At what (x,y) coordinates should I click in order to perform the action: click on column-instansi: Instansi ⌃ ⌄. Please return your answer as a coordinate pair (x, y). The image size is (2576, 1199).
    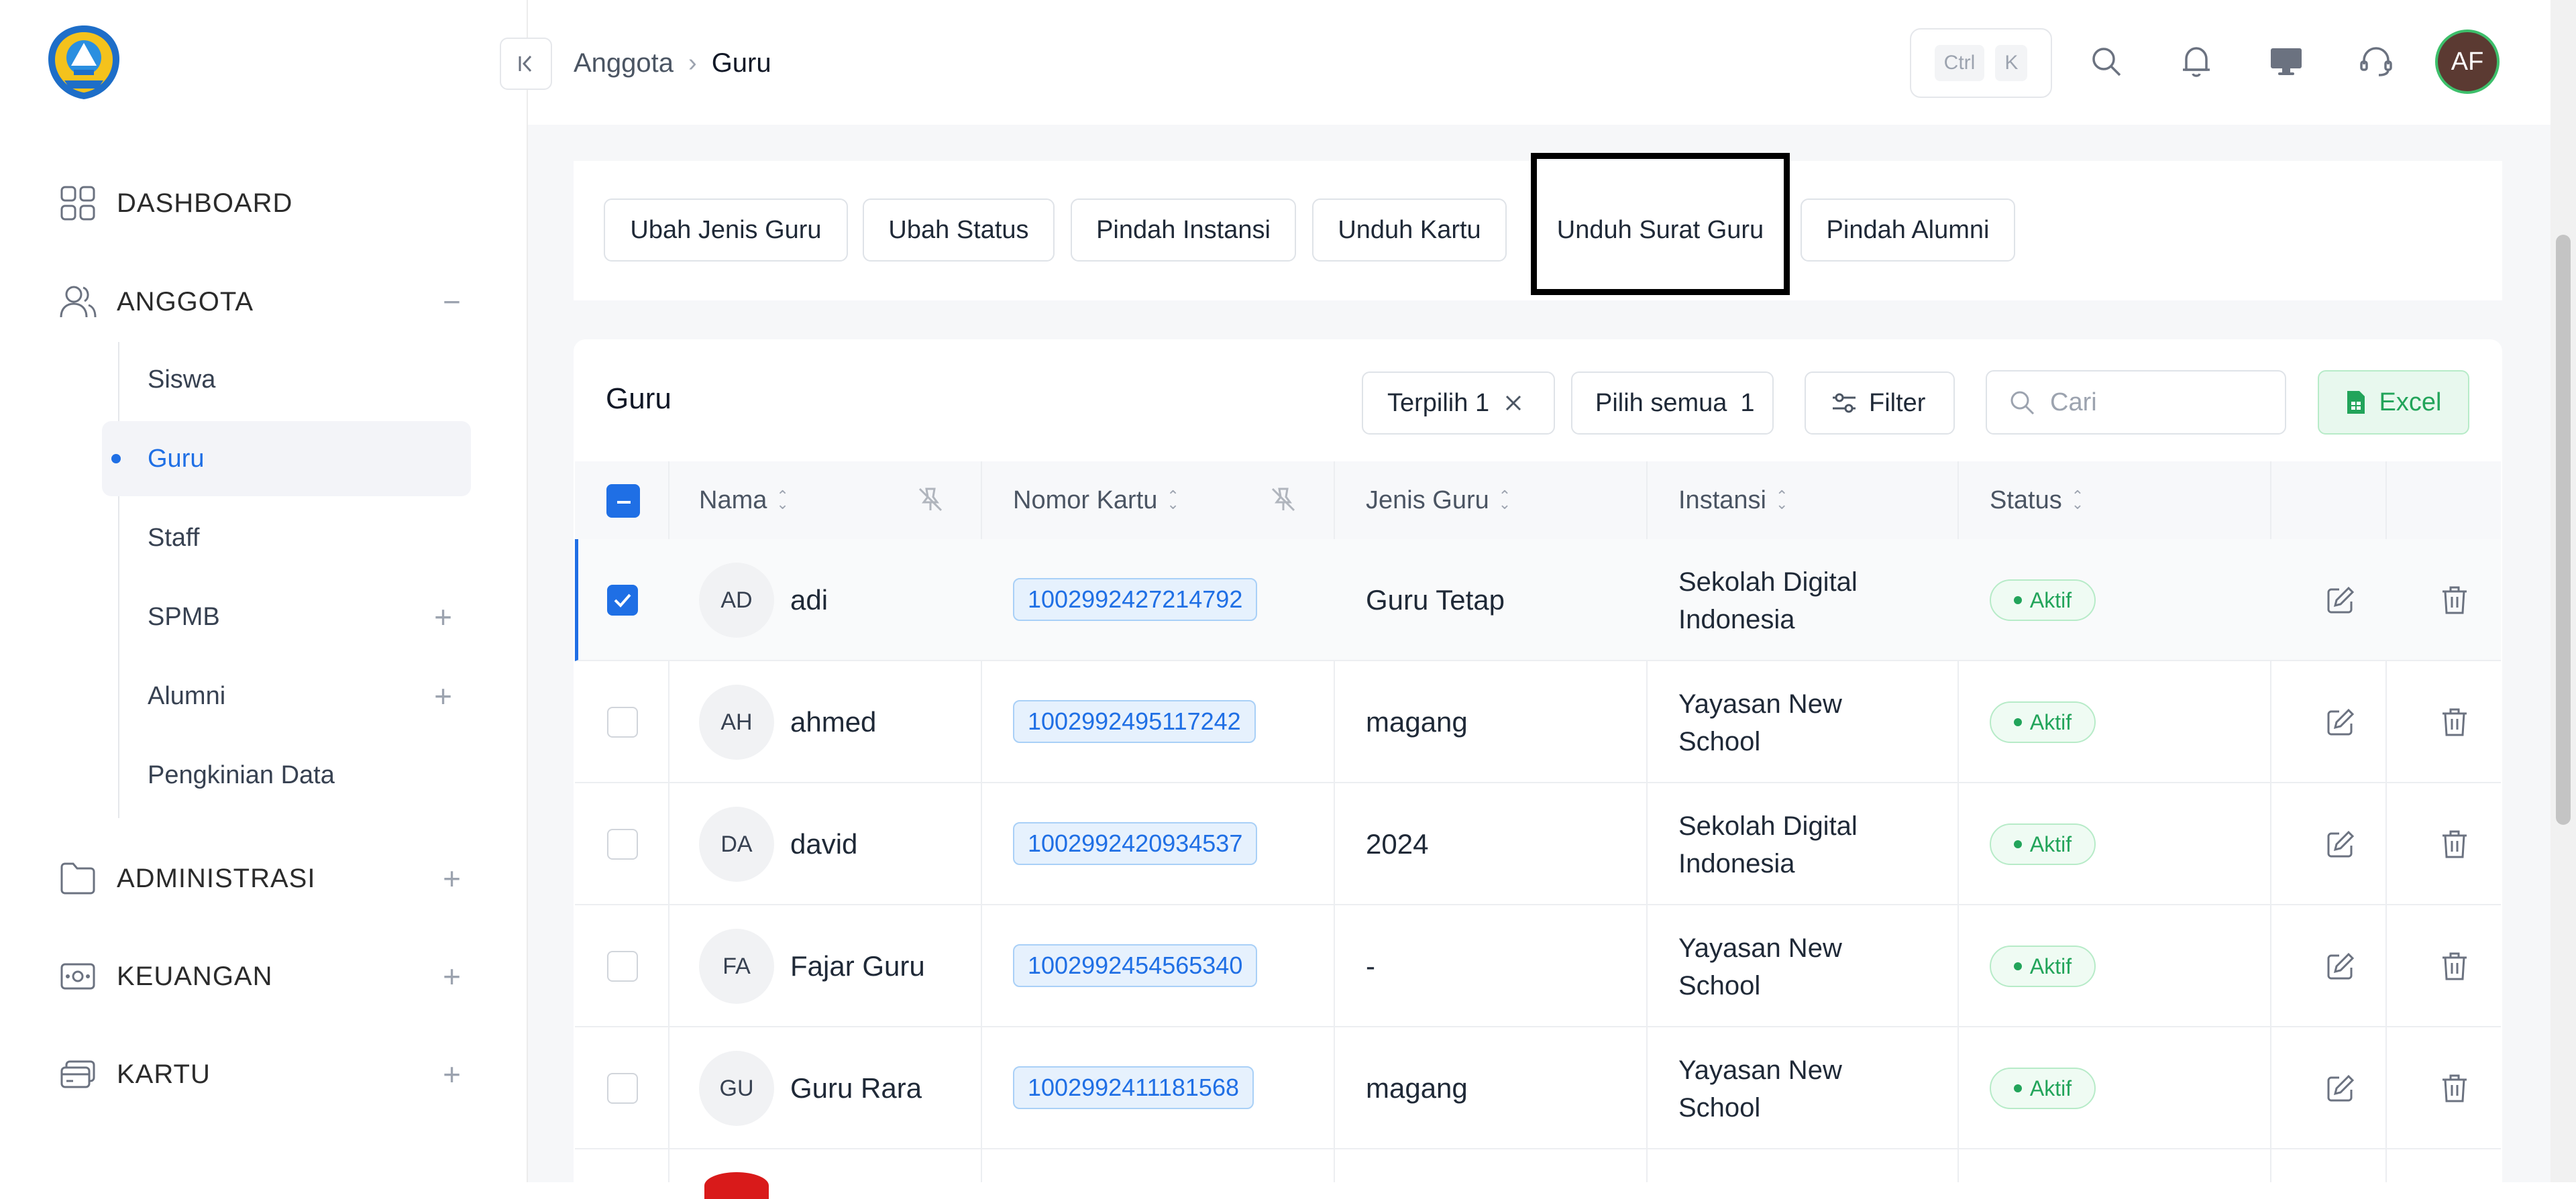
    Looking at the image, I should click on (1733, 500).